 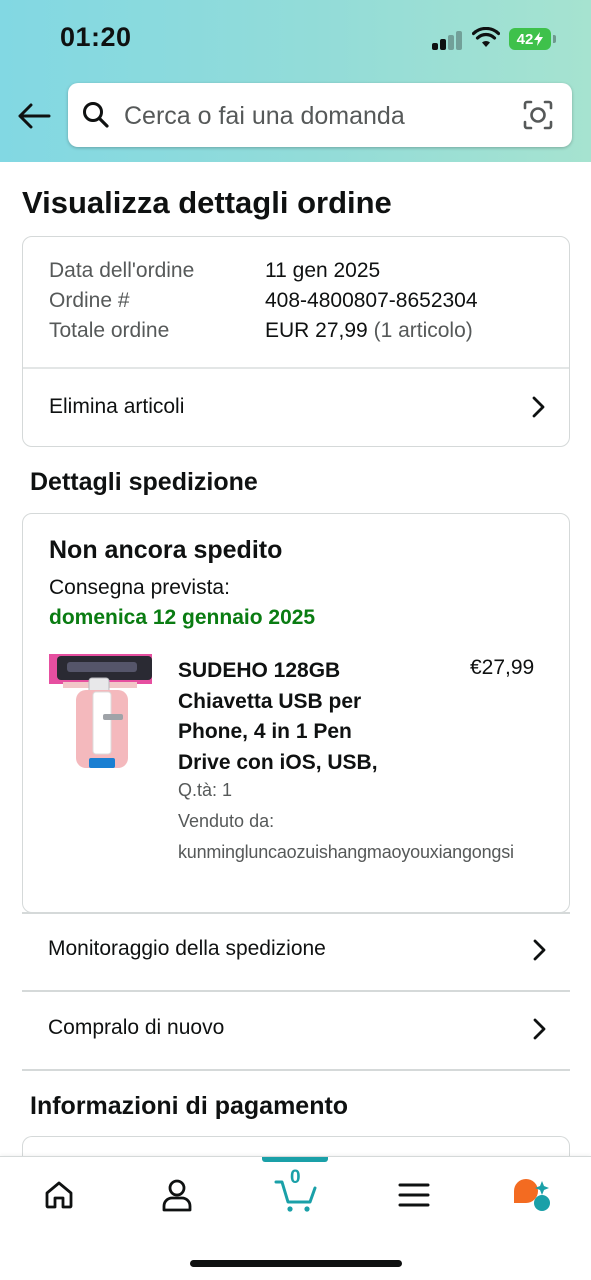 I want to click on buy-again-row: Compralo di nuovo, so click(x=296, y=1031).